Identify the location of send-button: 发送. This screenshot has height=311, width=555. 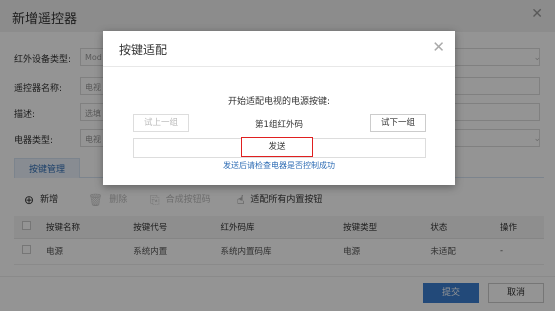
(277, 147).